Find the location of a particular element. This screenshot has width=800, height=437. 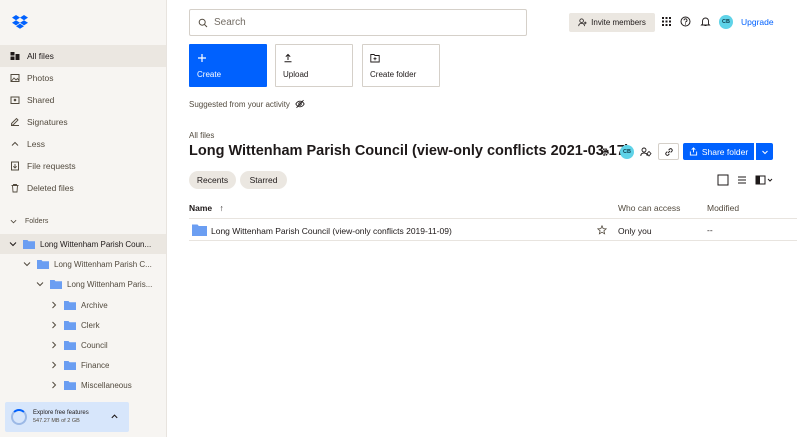

nav-label: File requests is located at coordinates (51, 166).